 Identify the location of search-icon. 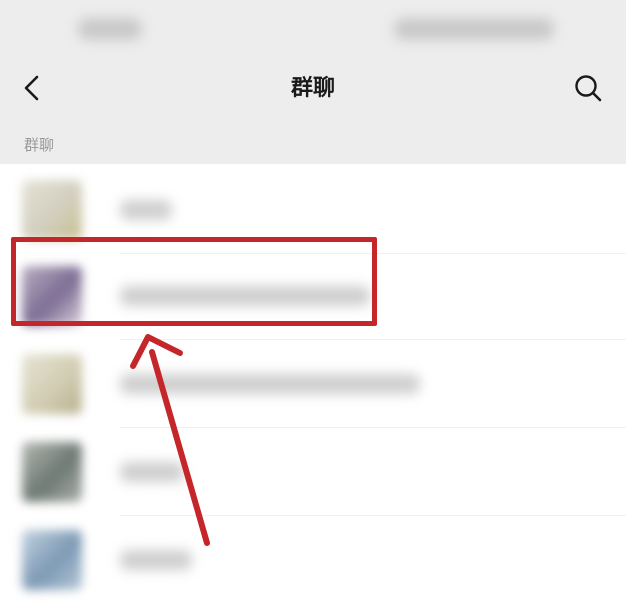
(588, 88).